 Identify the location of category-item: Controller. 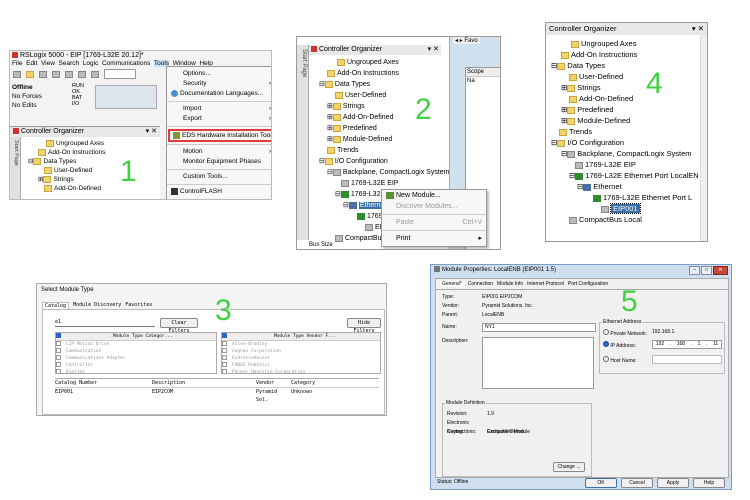
(136, 365).